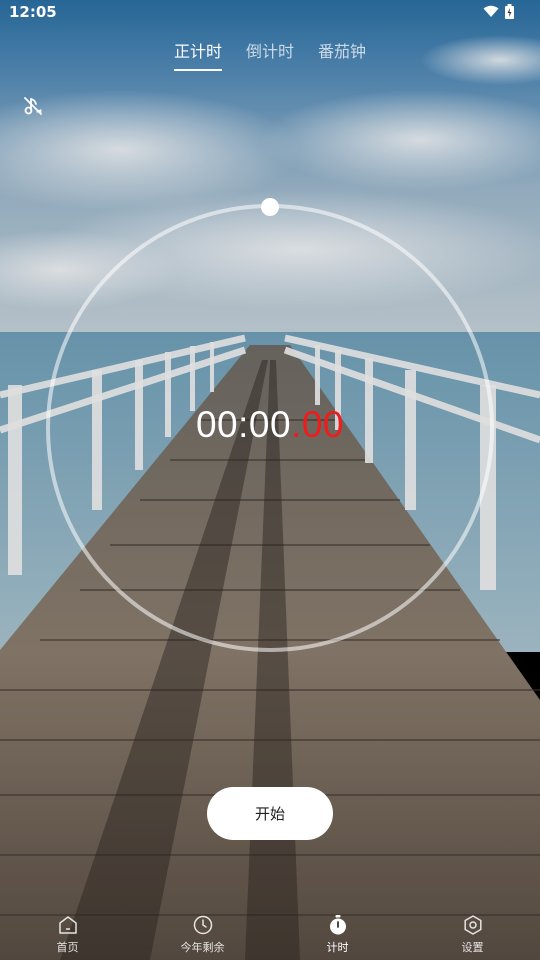 This screenshot has height=960, width=540. Describe the element at coordinates (472, 936) in the screenshot. I see `nav-item-settings: 设置` at that location.